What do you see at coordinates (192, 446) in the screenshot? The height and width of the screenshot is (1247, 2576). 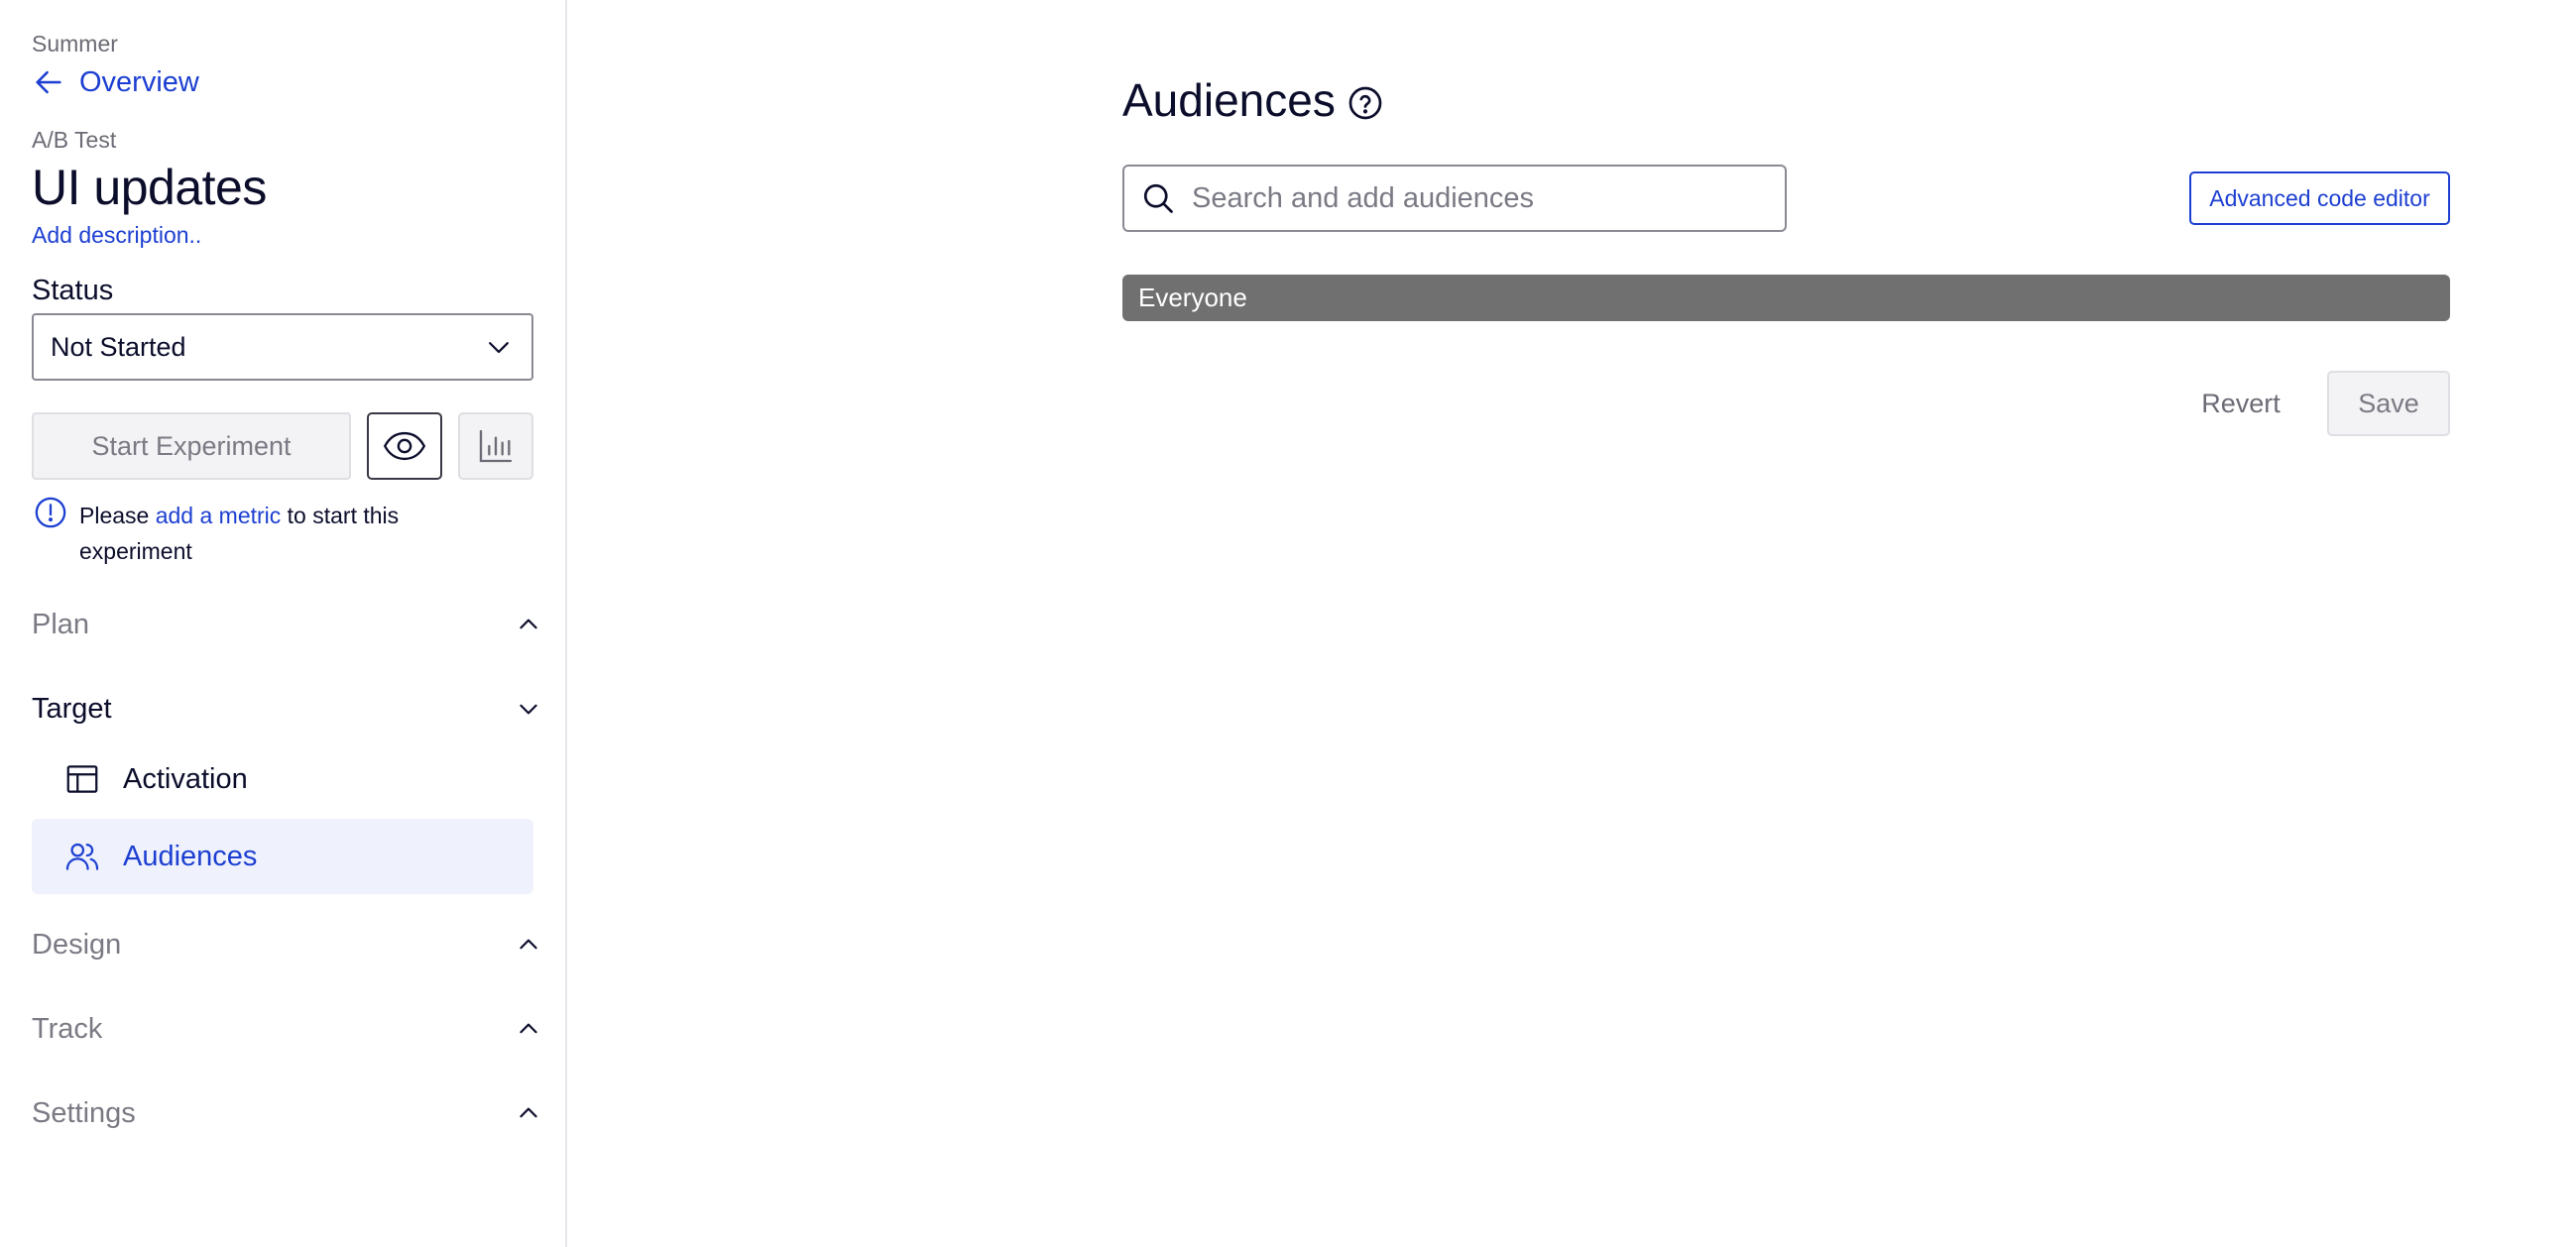 I see `start-experiment-button: Start Experiment` at bounding box center [192, 446].